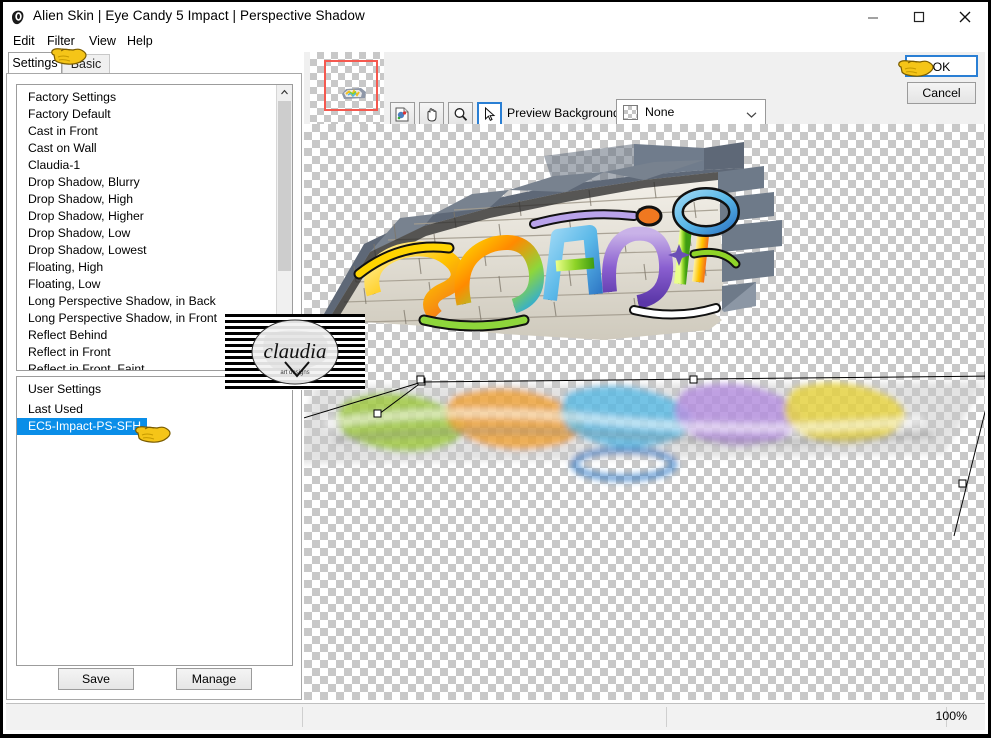  Describe the element at coordinates (489, 114) in the screenshot. I see `select-arrow-tool-button` at that location.